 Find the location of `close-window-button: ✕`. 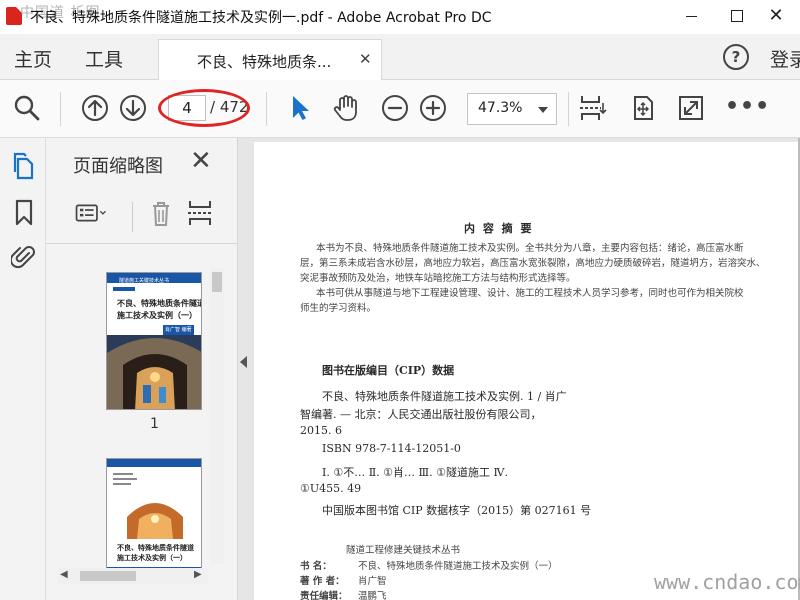

close-window-button: ✕ is located at coordinates (776, 16).